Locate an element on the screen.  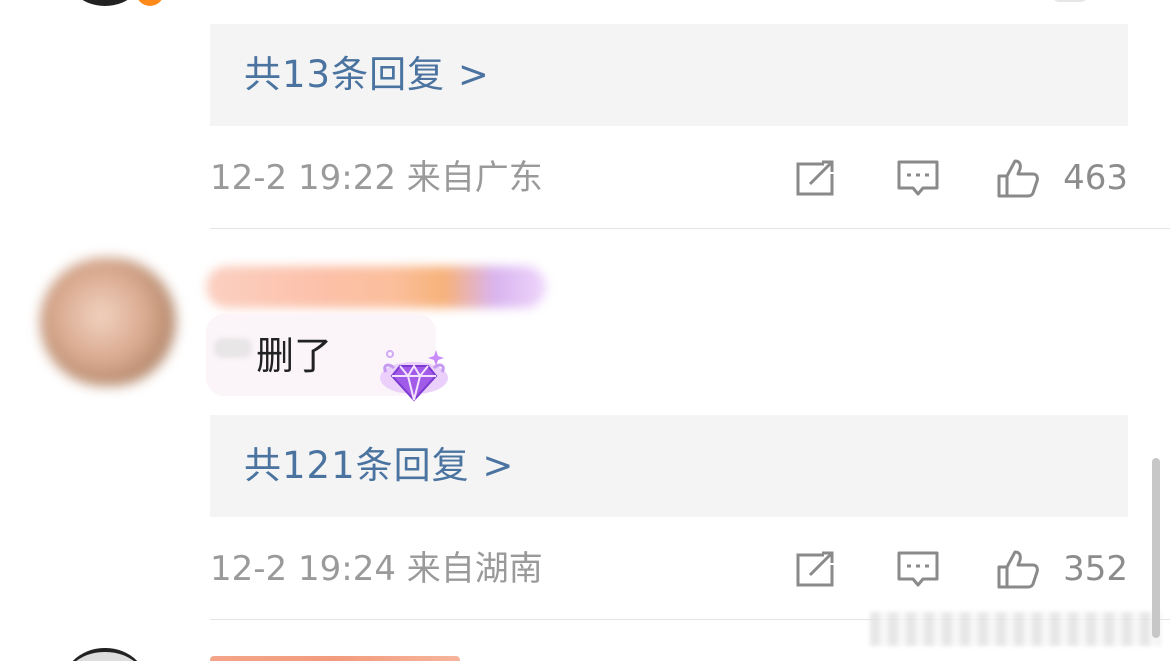
redacted-overlay is located at coordinates (1015, 629).